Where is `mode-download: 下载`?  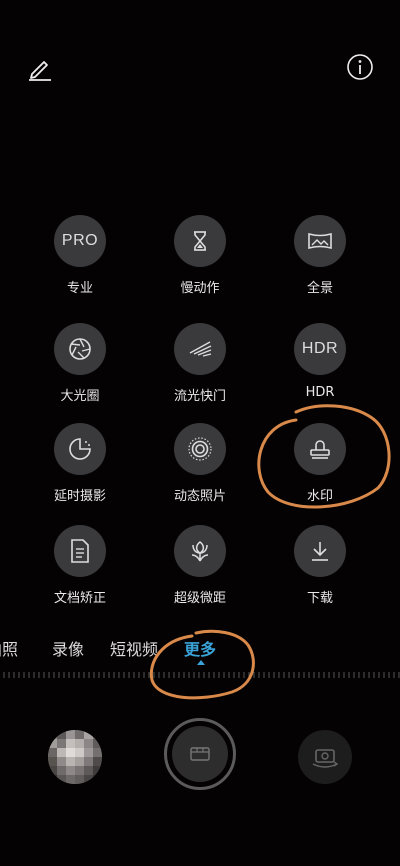 mode-download: 下载 is located at coordinates (320, 575).